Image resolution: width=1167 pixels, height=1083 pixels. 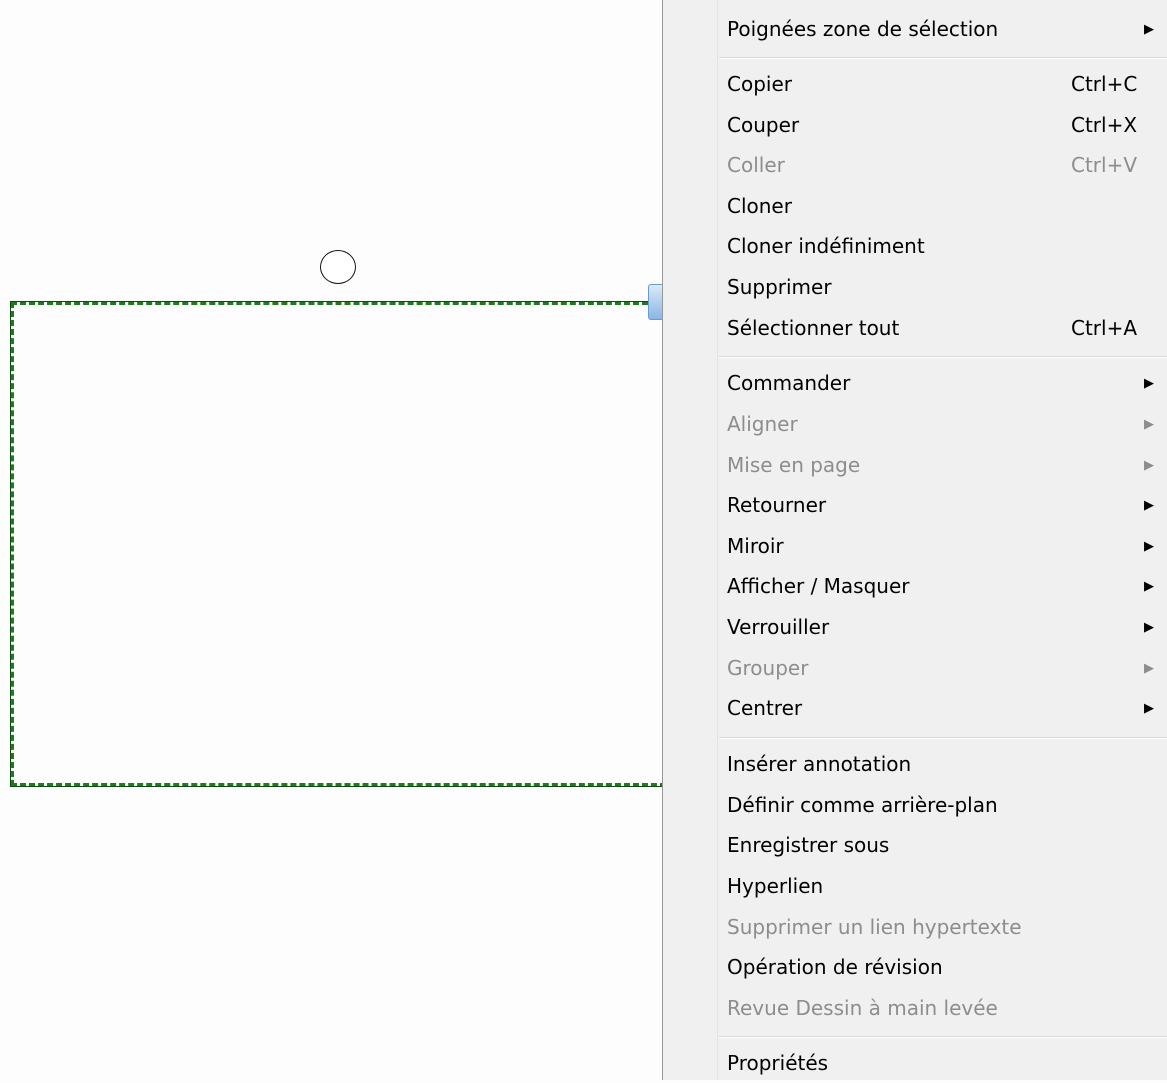 I want to click on menu-item-shortcut: Ctrl+C, so click(x=1104, y=84).